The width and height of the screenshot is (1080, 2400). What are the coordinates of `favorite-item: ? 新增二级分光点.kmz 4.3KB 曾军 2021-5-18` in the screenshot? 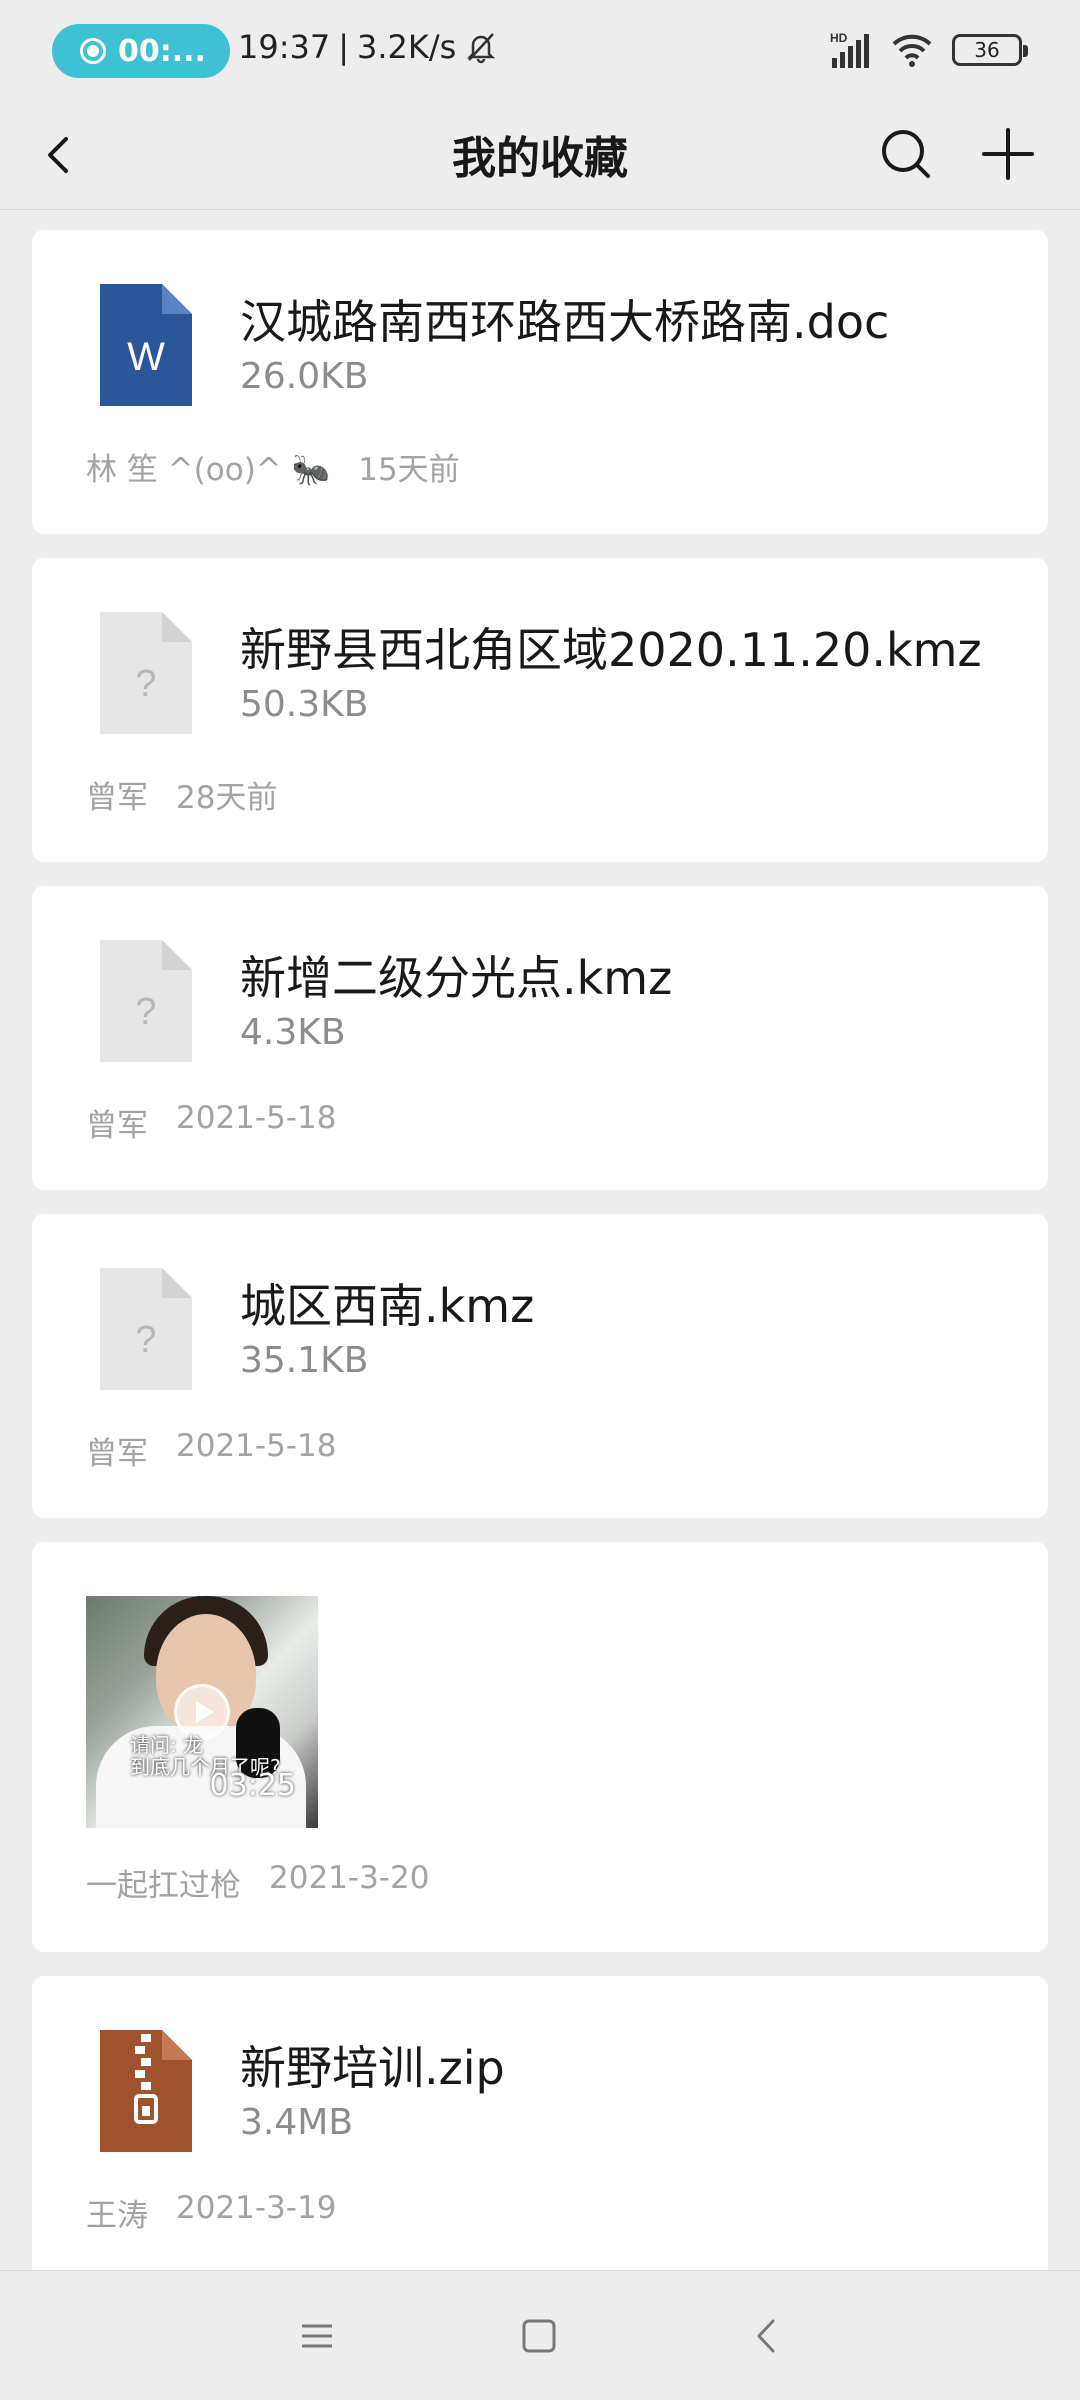 It's located at (540, 1038).